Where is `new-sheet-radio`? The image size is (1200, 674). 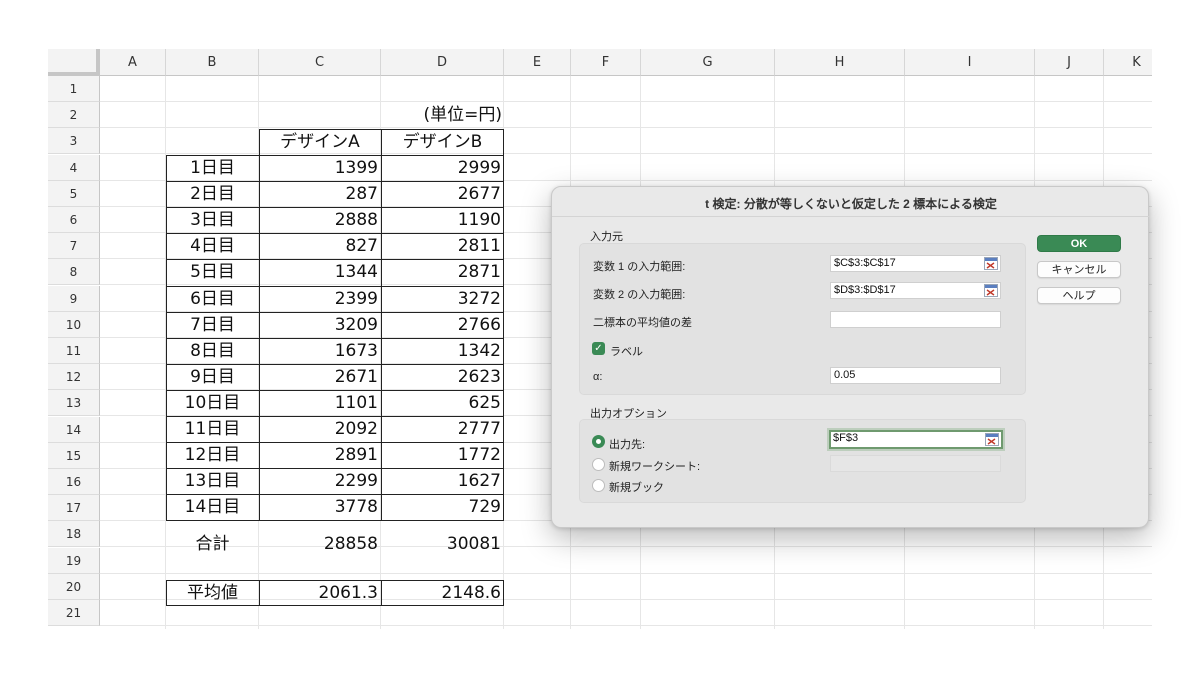 new-sheet-radio is located at coordinates (598, 464).